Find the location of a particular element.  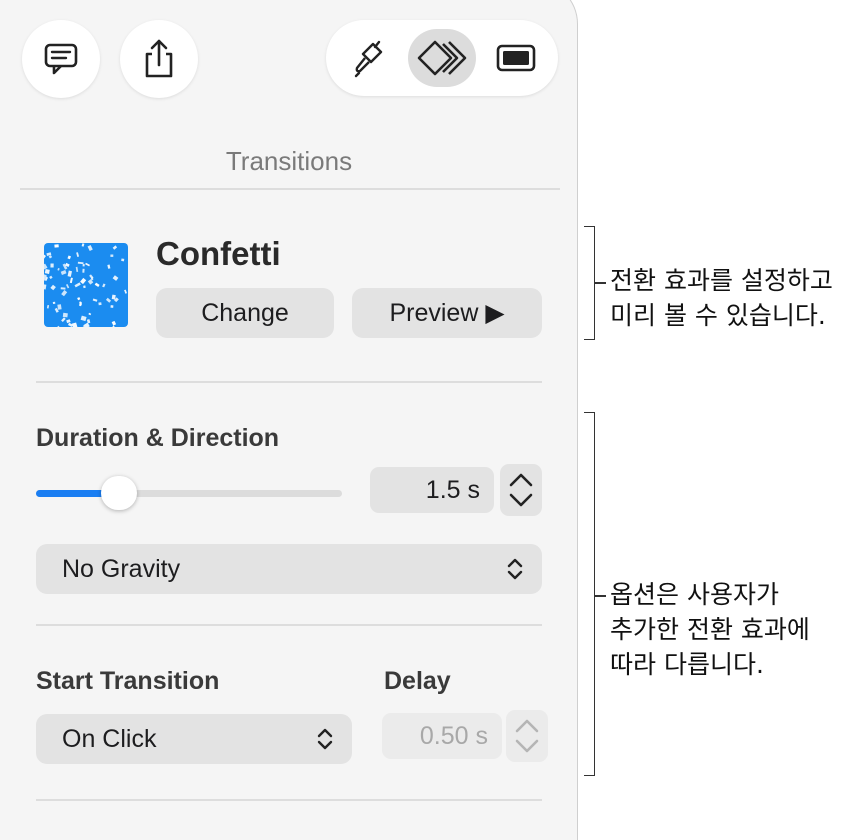

document-tab is located at coordinates (516, 58).